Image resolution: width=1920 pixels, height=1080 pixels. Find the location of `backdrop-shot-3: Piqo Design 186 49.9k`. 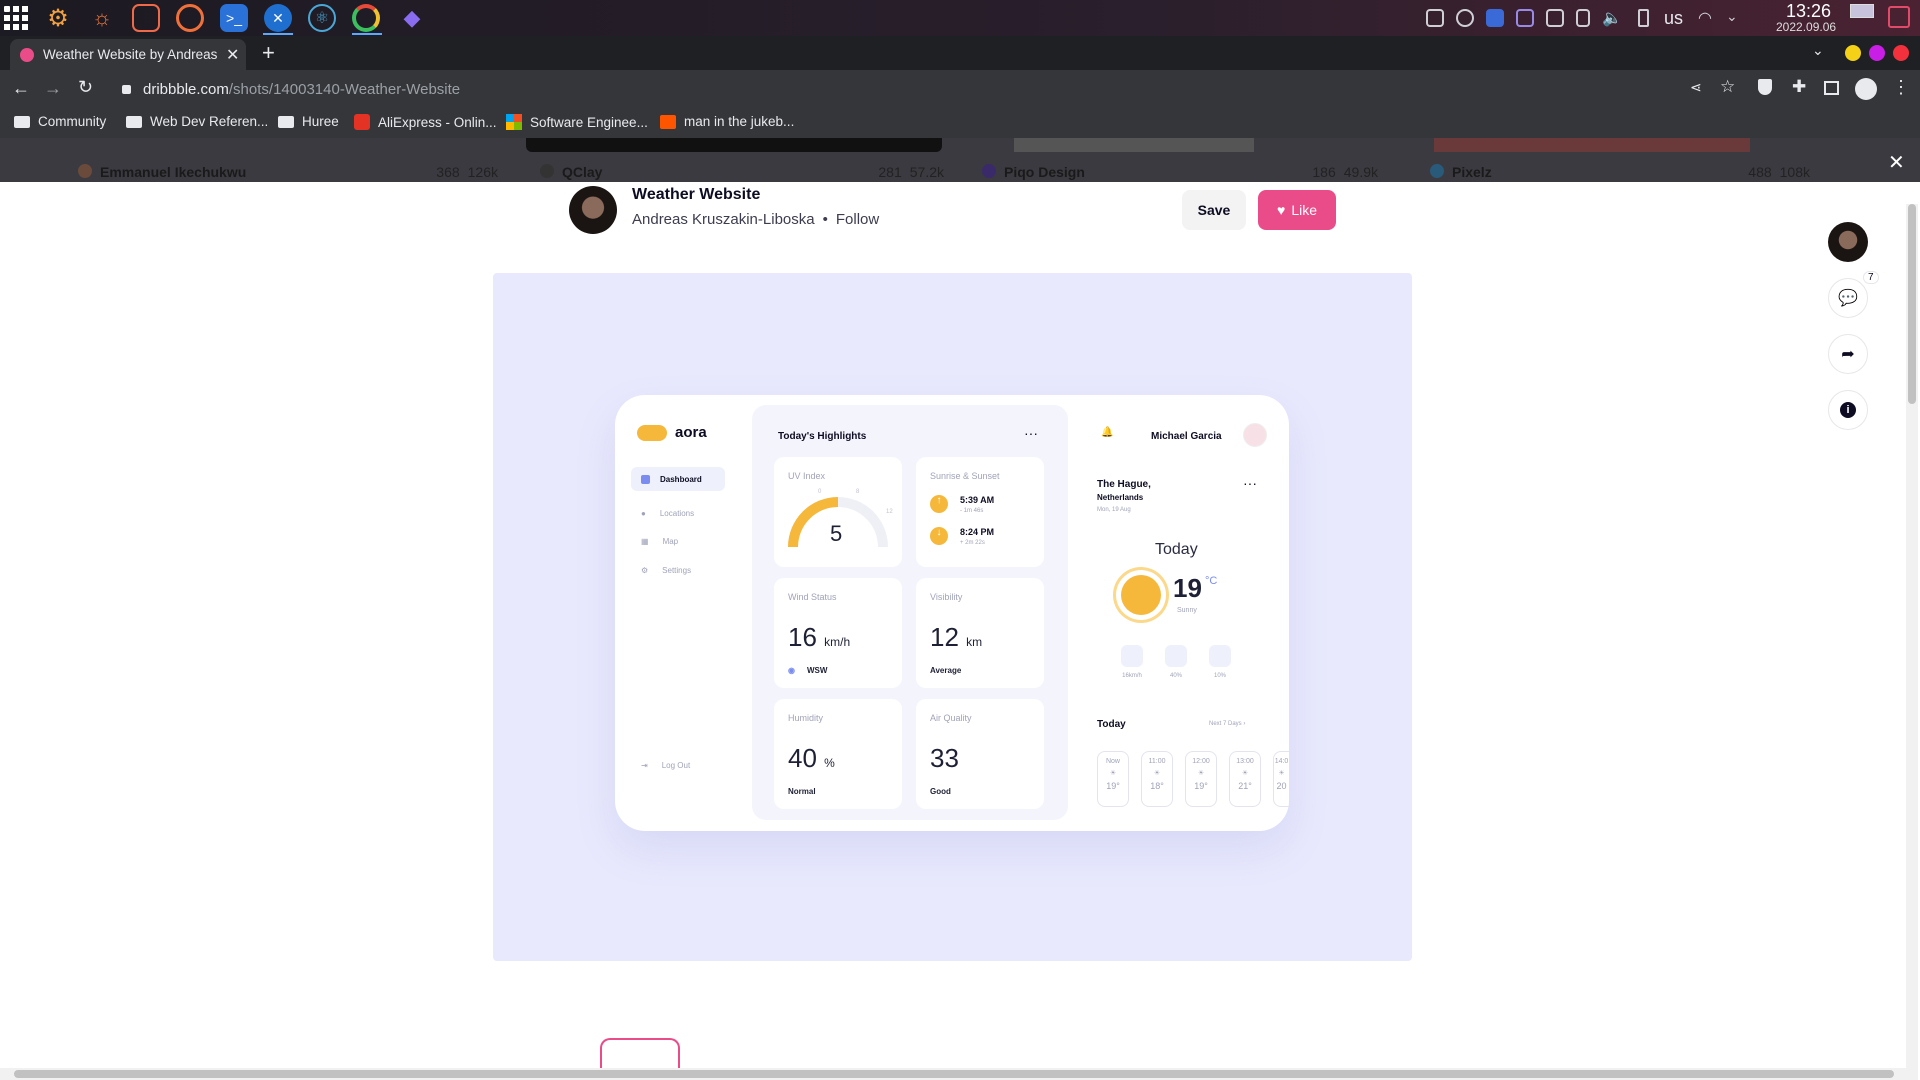

backdrop-shot-3: Piqo Design 186 49.9k is located at coordinates (1180, 172).